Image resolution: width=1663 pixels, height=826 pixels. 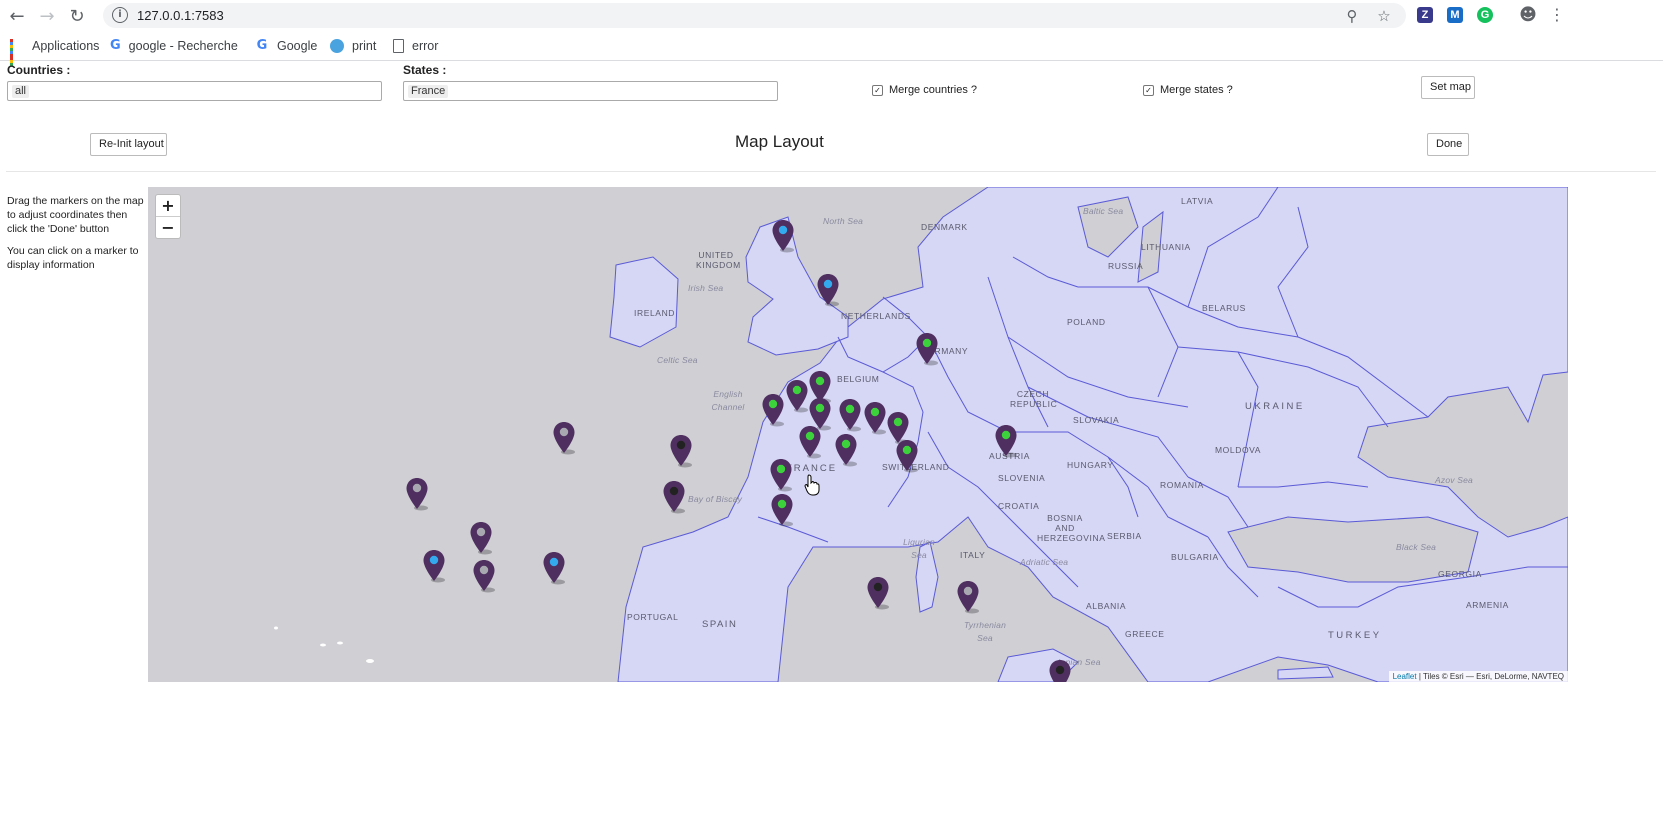 I want to click on map-label-tyrrhenian-sea: Tyrrhenian Sea, so click(x=985, y=631).